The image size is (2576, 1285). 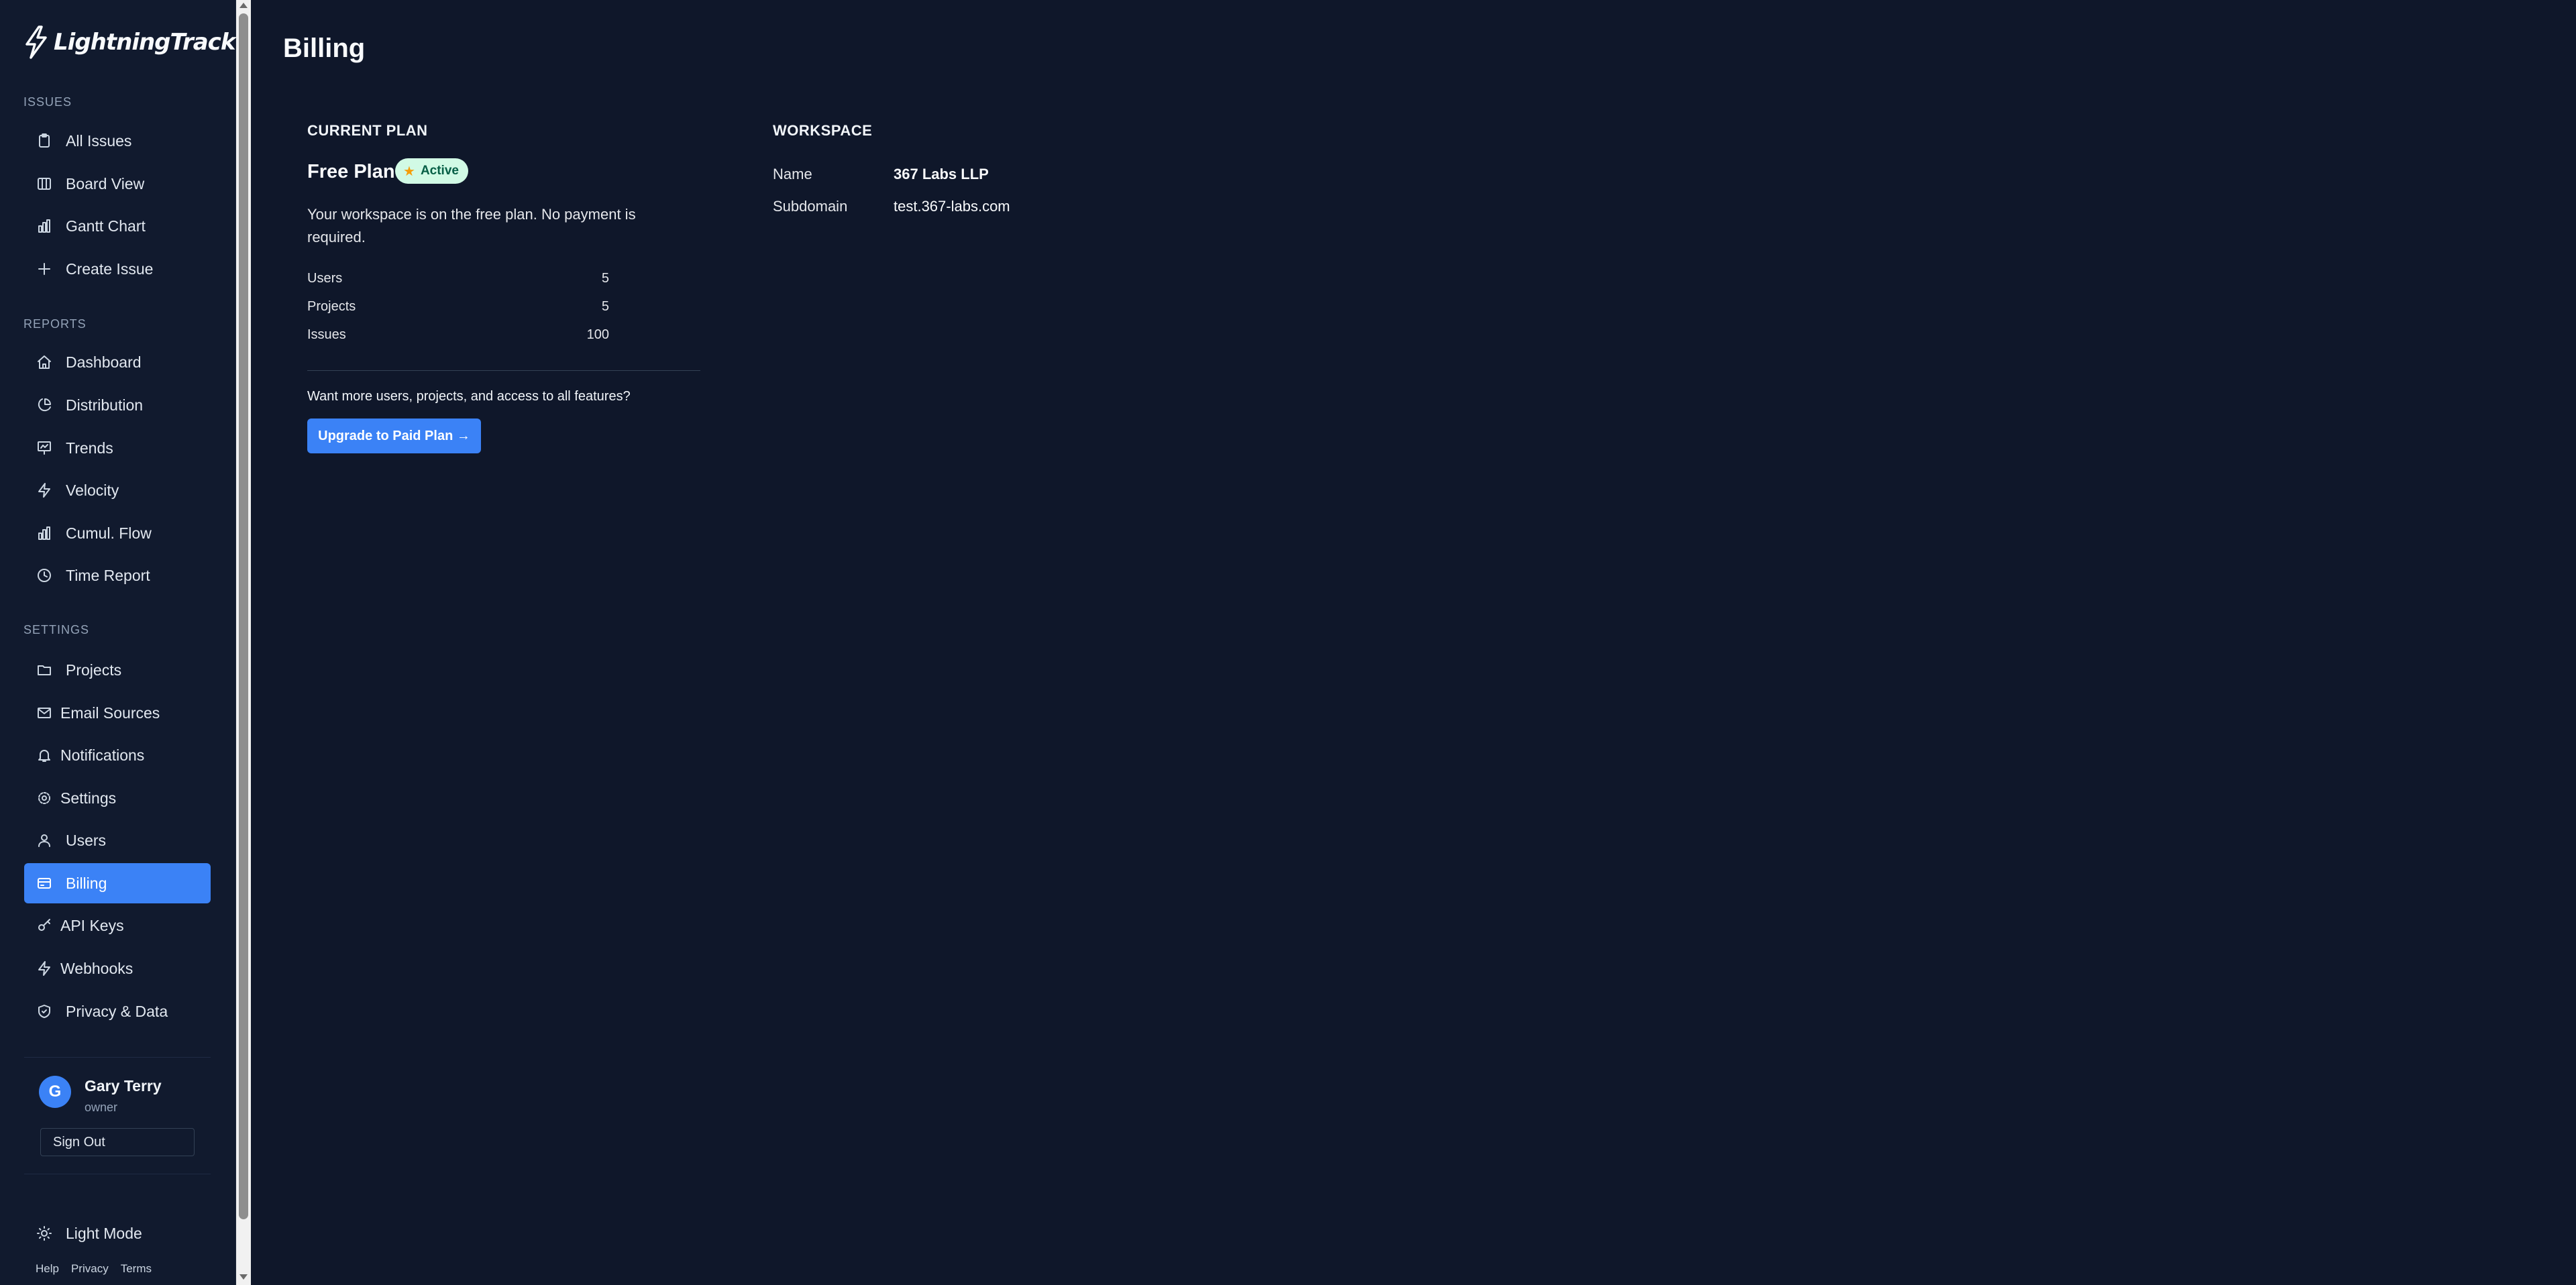 What do you see at coordinates (117, 840) in the screenshot?
I see `sidebar-item-users: Users` at bounding box center [117, 840].